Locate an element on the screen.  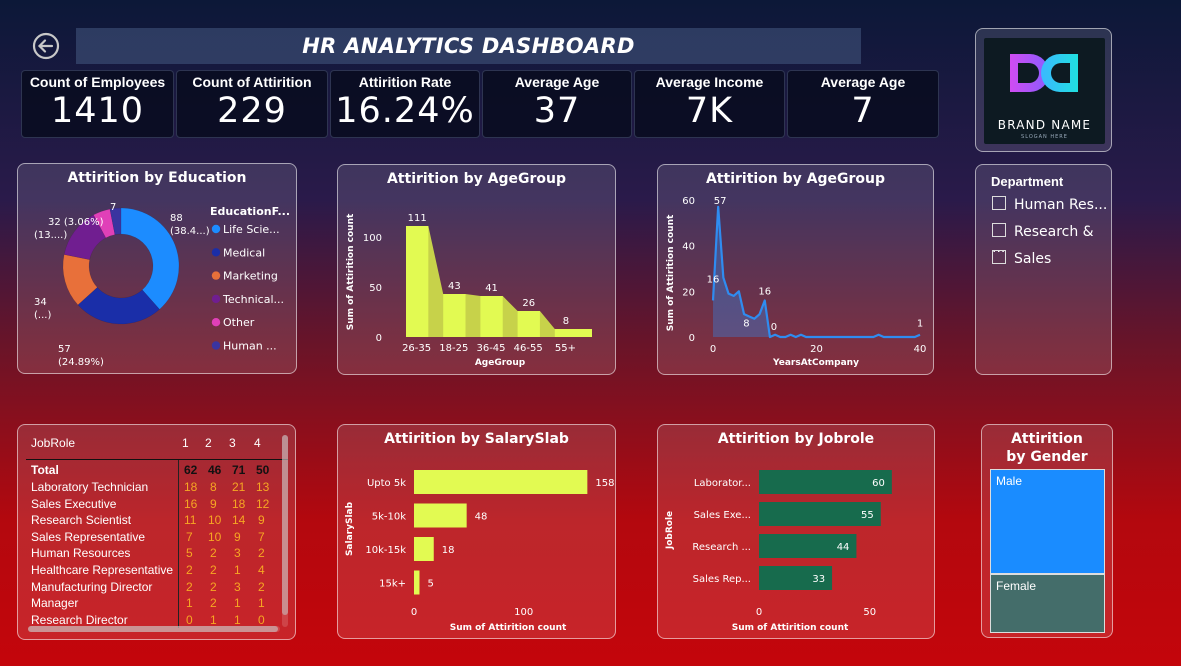
column-header: JobRole is located at coordinates (53, 443).